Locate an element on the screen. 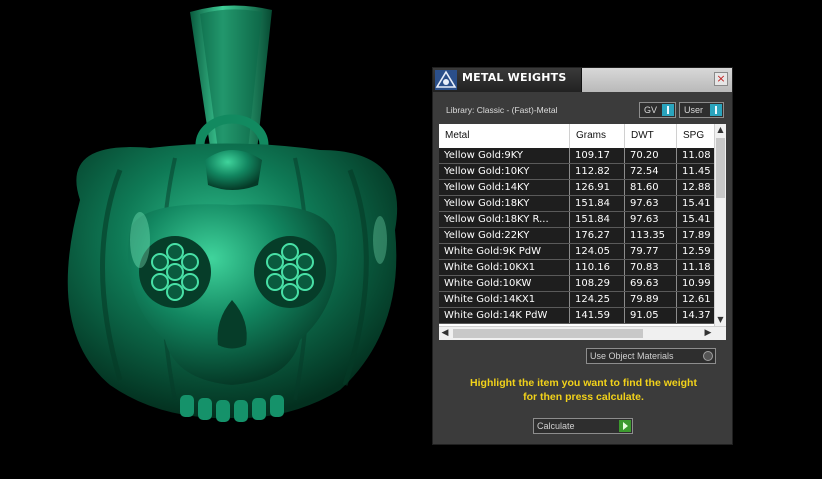  scroll-right-arrow-icon: ▶ is located at coordinates (708, 333).